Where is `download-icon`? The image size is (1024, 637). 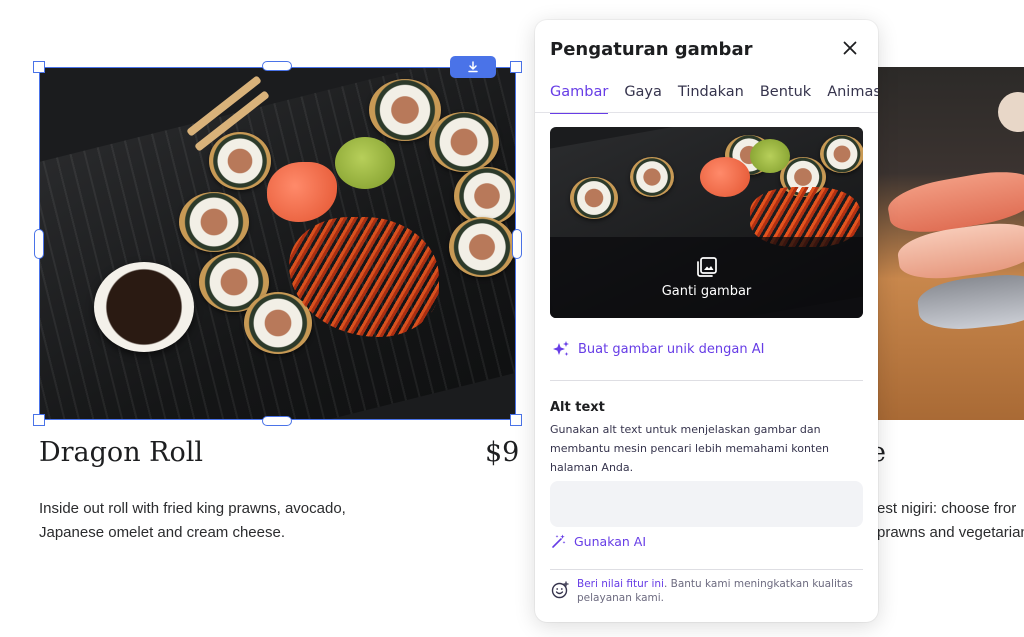
download-icon is located at coordinates (473, 67).